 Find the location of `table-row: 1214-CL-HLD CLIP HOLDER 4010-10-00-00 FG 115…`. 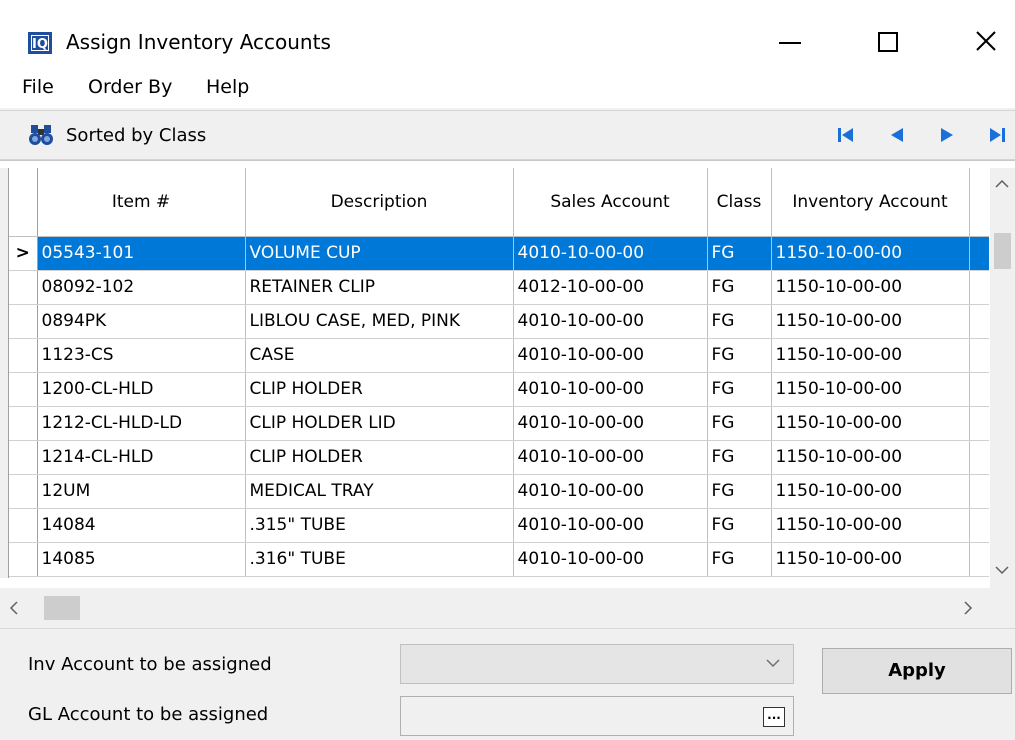

table-row: 1214-CL-HLD CLIP HOLDER 4010-10-00-00 FG 115… is located at coordinates (499, 457).